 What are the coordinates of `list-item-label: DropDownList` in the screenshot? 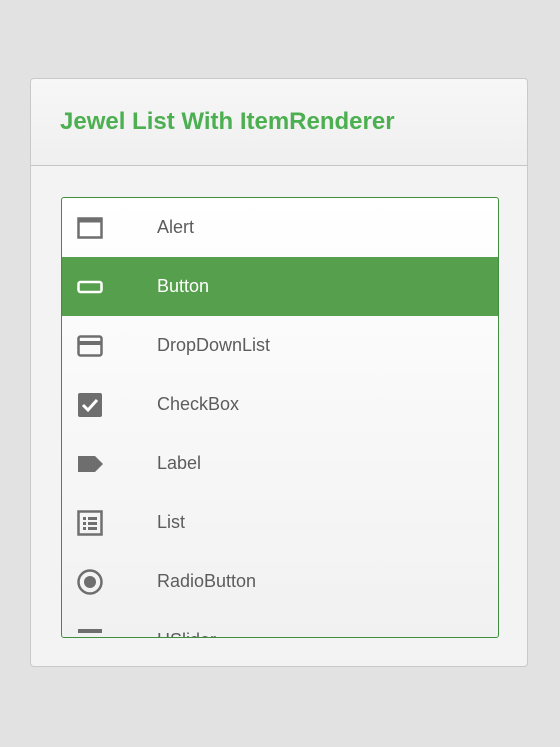 It's located at (214, 345).